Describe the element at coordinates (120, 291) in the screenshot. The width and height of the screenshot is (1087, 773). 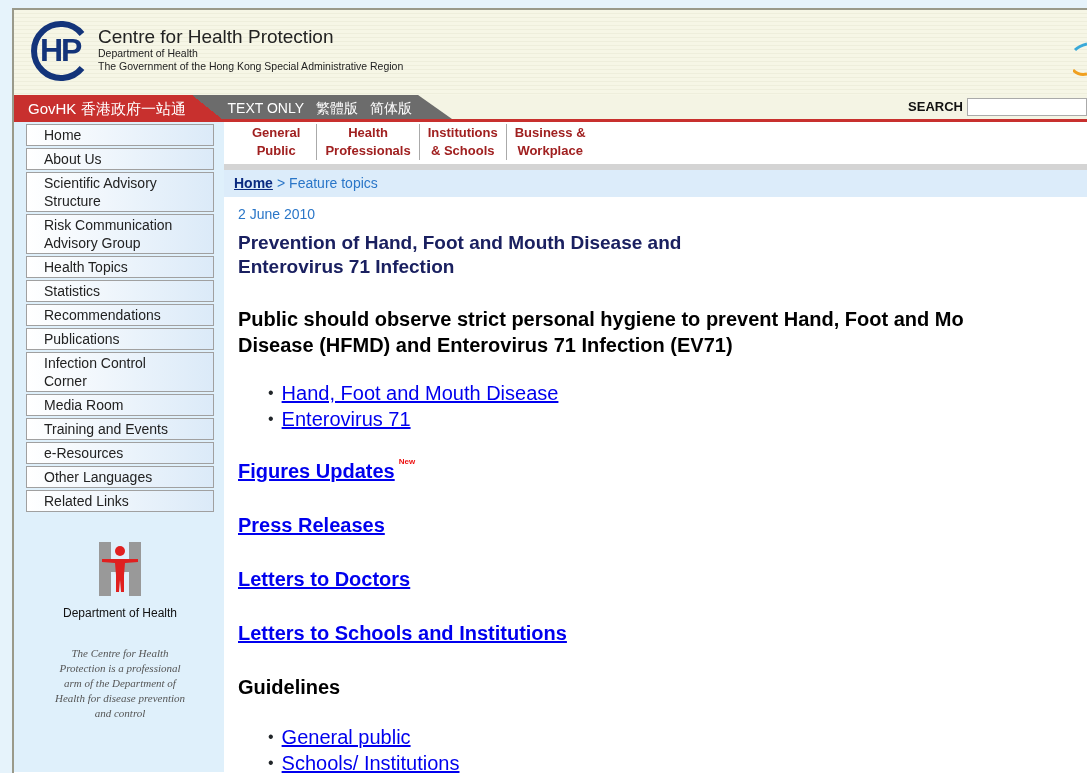
I see `sidebar-menu-item: Statistics` at that location.